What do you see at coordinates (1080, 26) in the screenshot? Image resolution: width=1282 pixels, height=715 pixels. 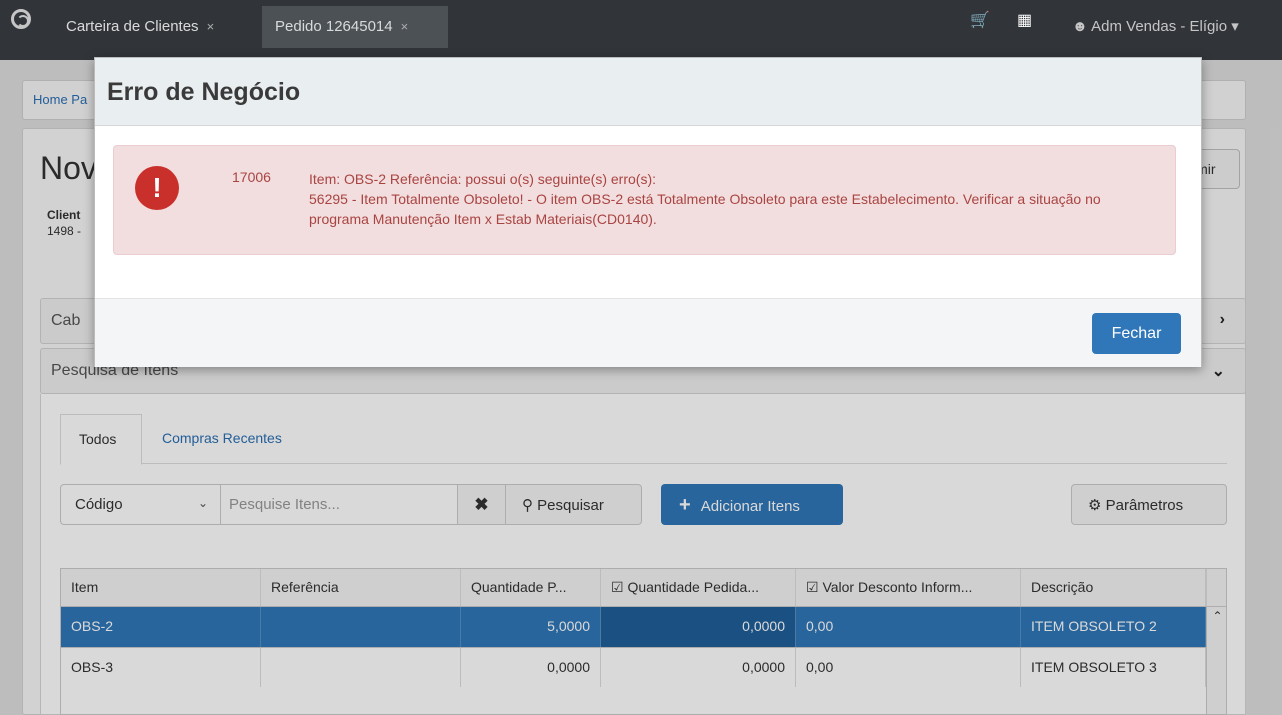 I see `user-icon: ☻` at bounding box center [1080, 26].